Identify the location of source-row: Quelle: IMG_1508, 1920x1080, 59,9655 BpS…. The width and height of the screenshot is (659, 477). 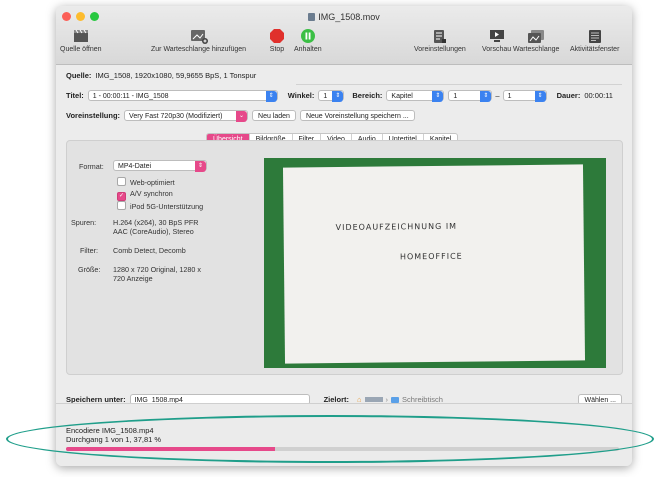
(344, 75).